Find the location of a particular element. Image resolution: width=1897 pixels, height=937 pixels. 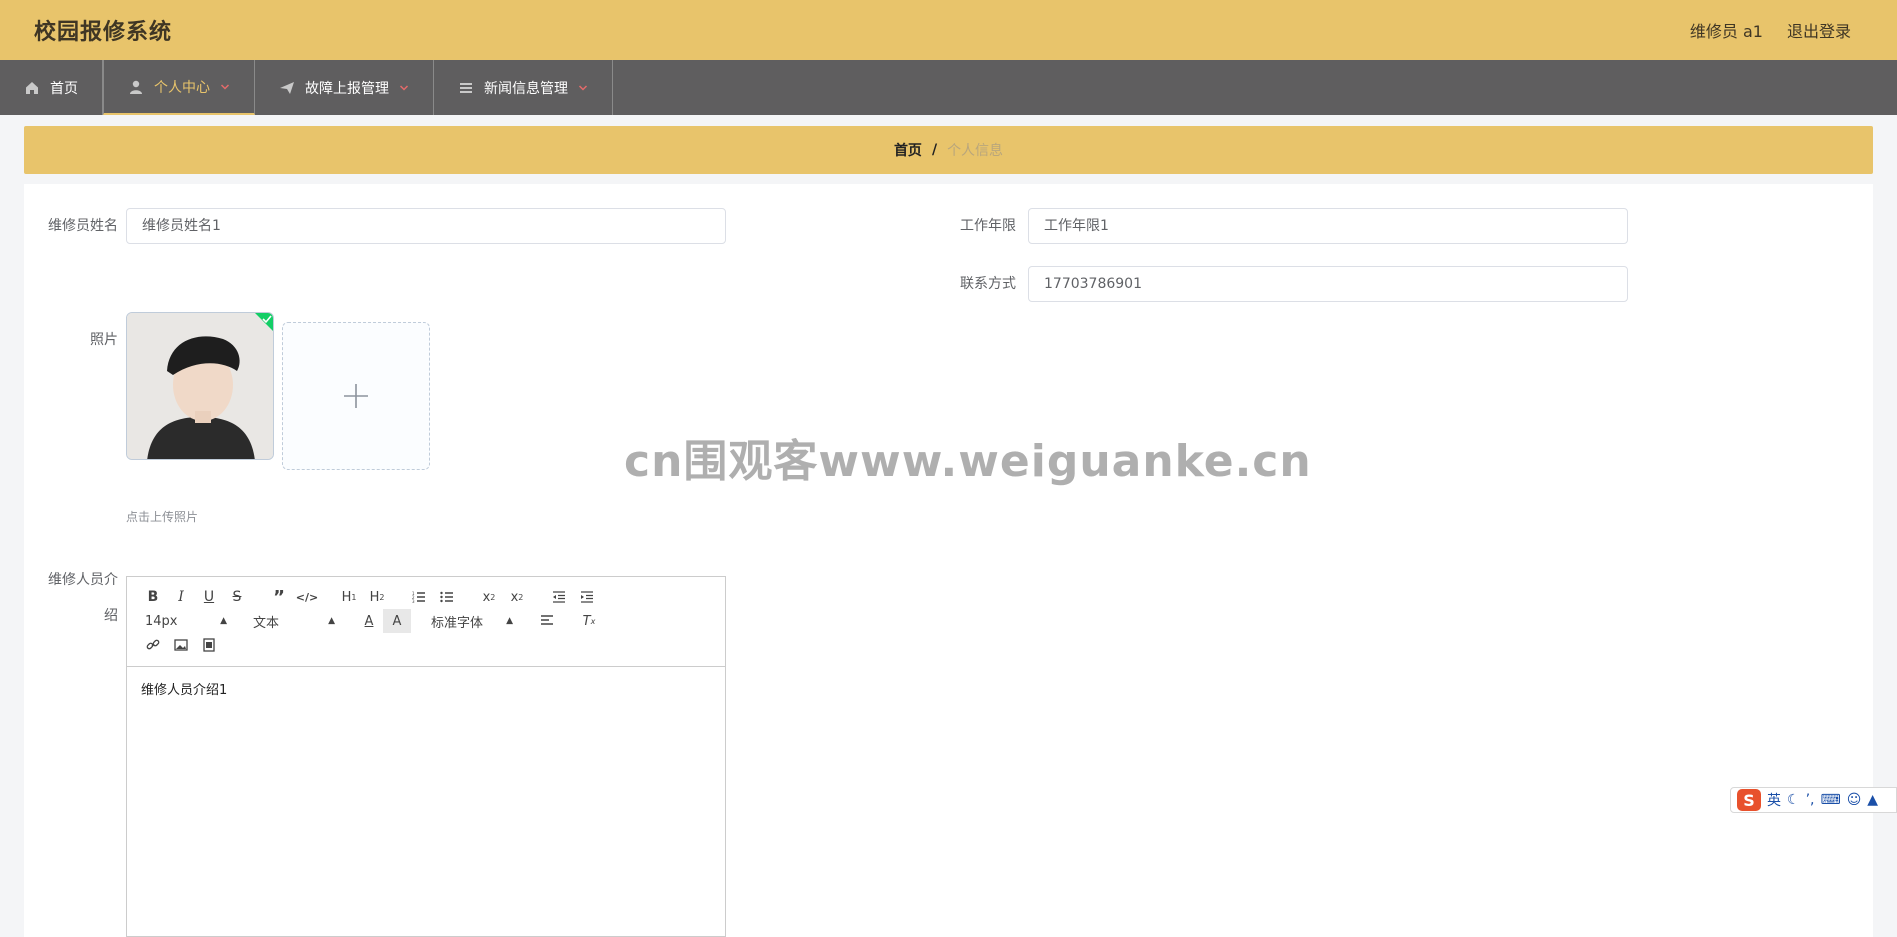

plus-icon is located at coordinates (356, 396).